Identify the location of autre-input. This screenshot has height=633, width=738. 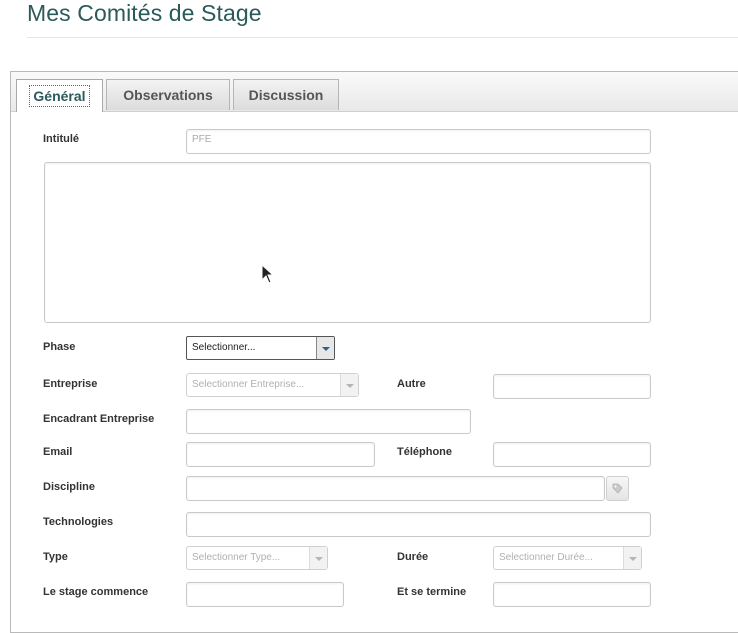
(572, 386).